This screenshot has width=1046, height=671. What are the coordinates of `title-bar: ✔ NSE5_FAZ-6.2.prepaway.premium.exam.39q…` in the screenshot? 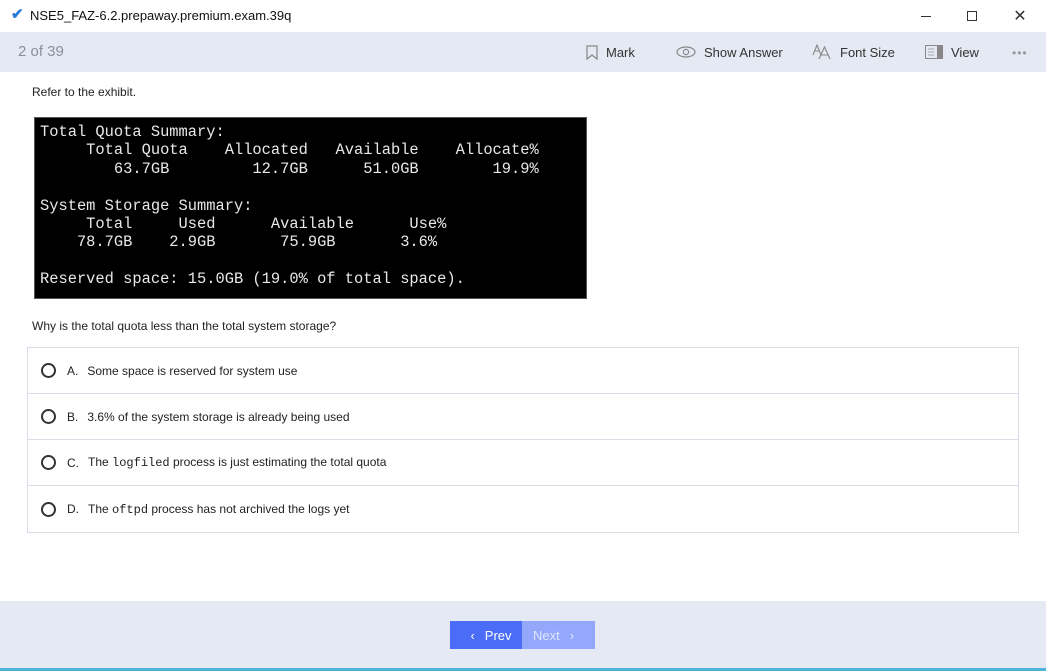 It's located at (523, 16).